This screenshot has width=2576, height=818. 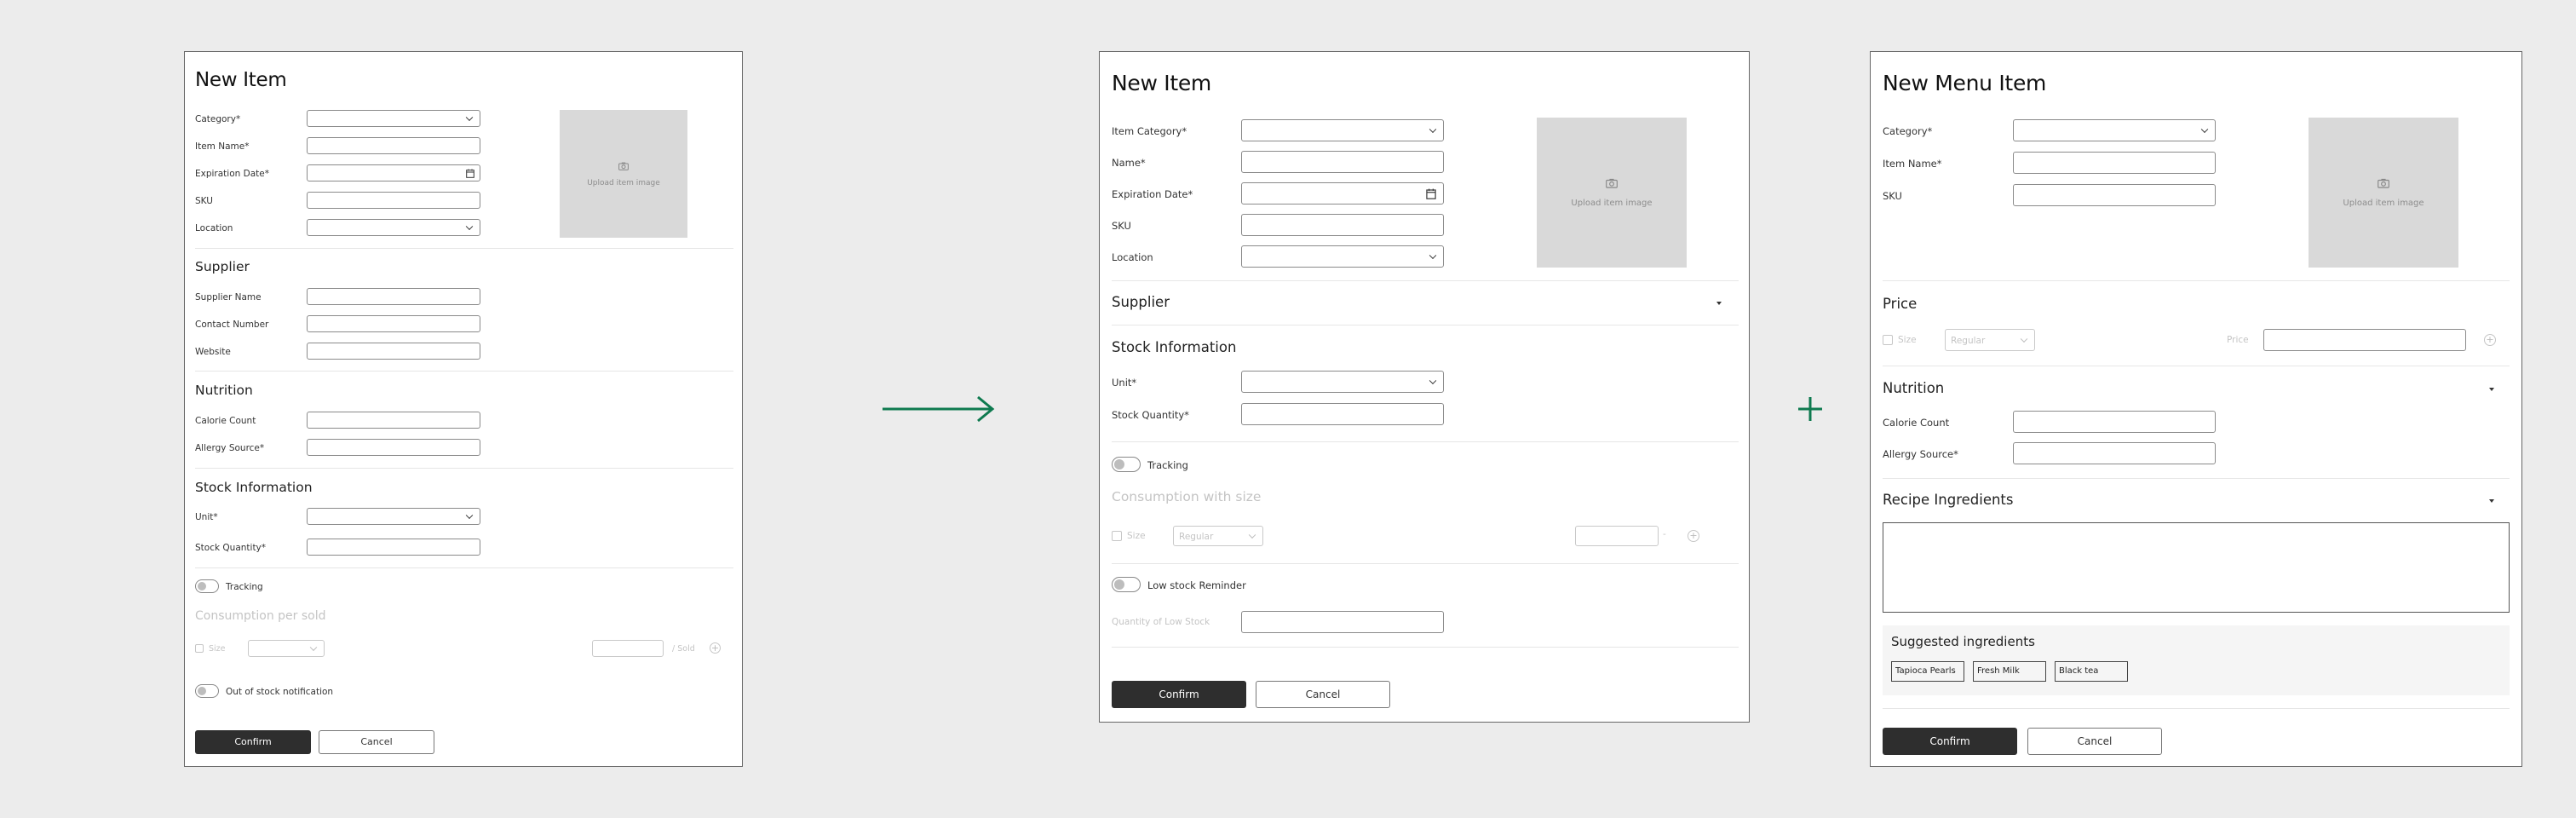 I want to click on nutrition-heading: Nutrition, so click(x=224, y=390).